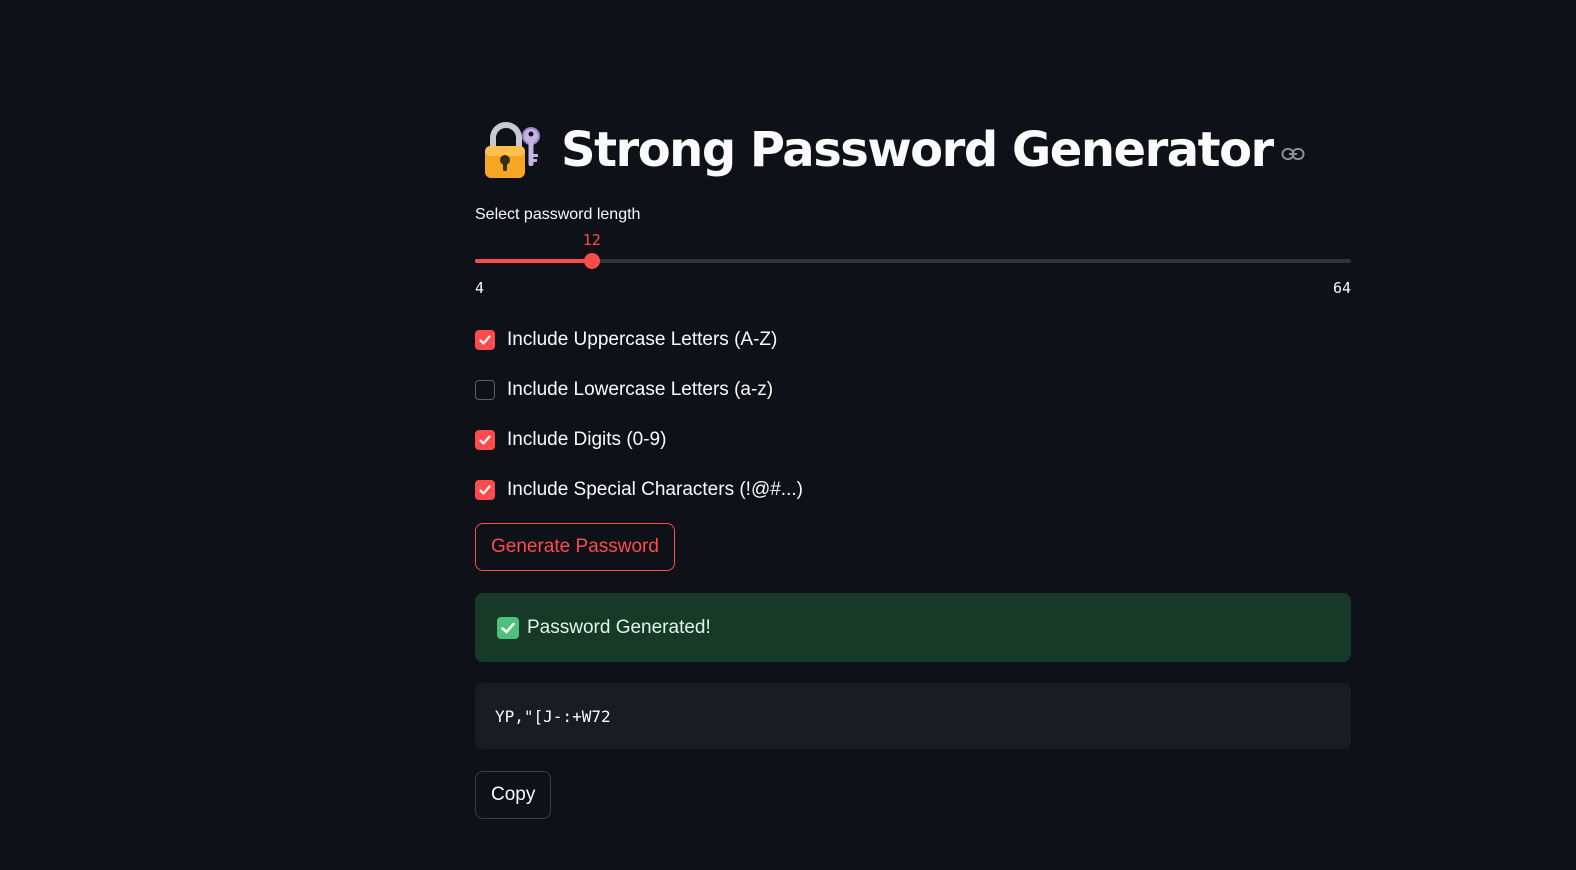 Image resolution: width=1576 pixels, height=870 pixels. I want to click on generated-password-code: YP,"[J-:+W72, so click(913, 716).